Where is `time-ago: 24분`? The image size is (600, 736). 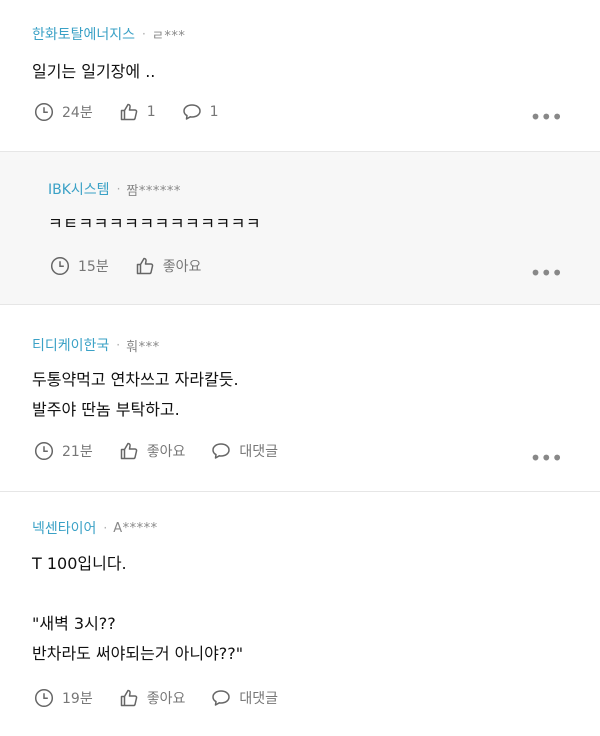
time-ago: 24분 is located at coordinates (63, 112).